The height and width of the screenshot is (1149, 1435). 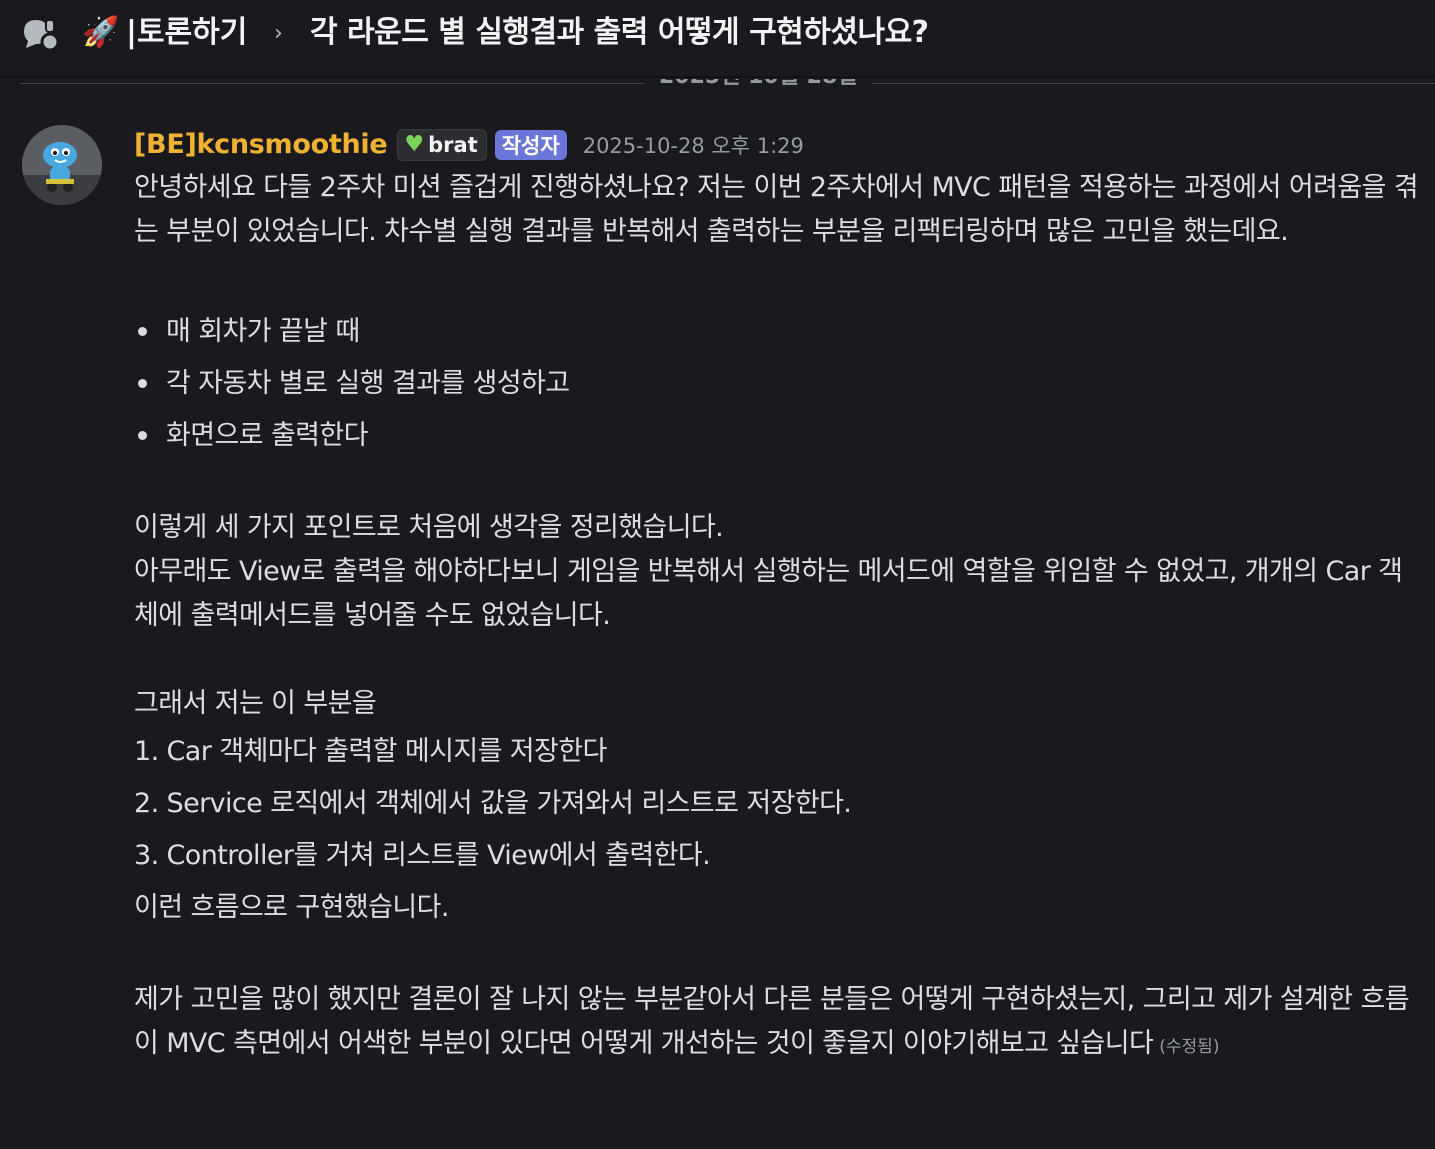 What do you see at coordinates (779, 436) in the screenshot?
I see `list-item: 화면으로 출력한다` at bounding box center [779, 436].